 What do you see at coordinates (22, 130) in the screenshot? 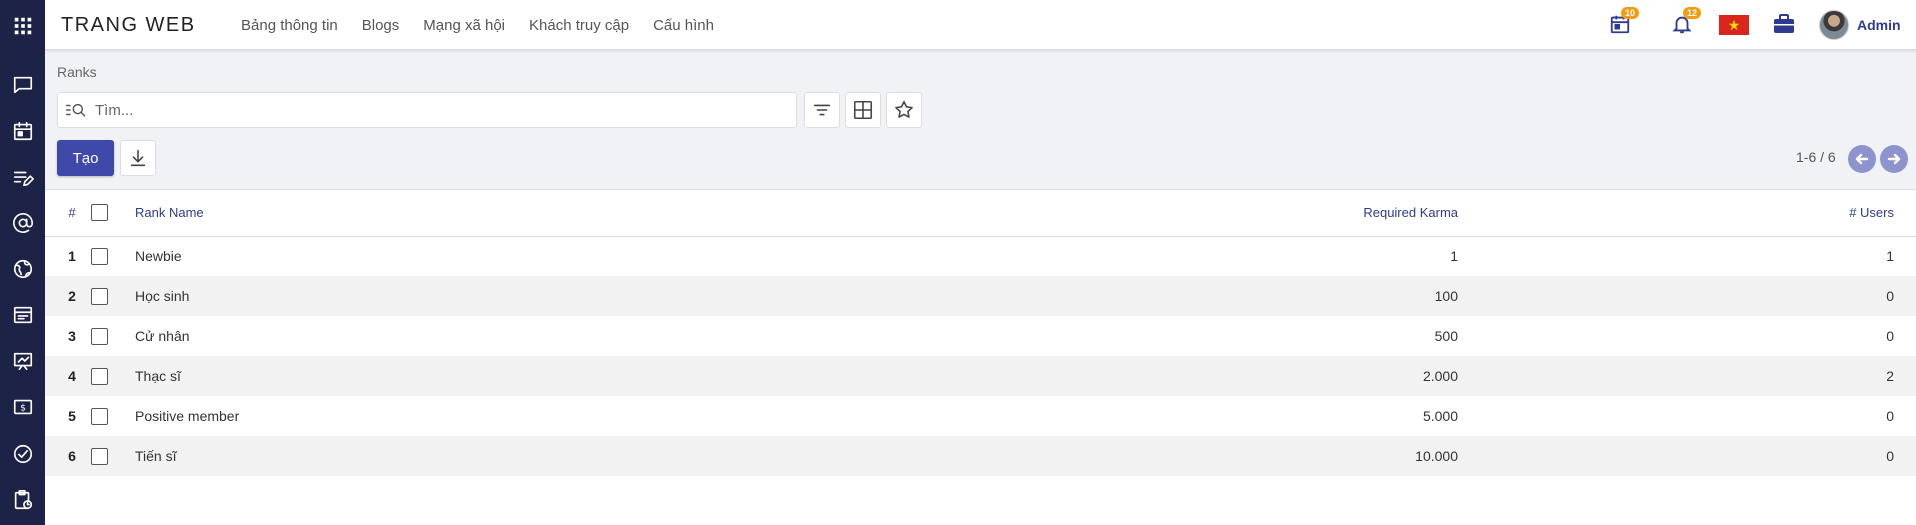
I see `calendar-icon` at bounding box center [22, 130].